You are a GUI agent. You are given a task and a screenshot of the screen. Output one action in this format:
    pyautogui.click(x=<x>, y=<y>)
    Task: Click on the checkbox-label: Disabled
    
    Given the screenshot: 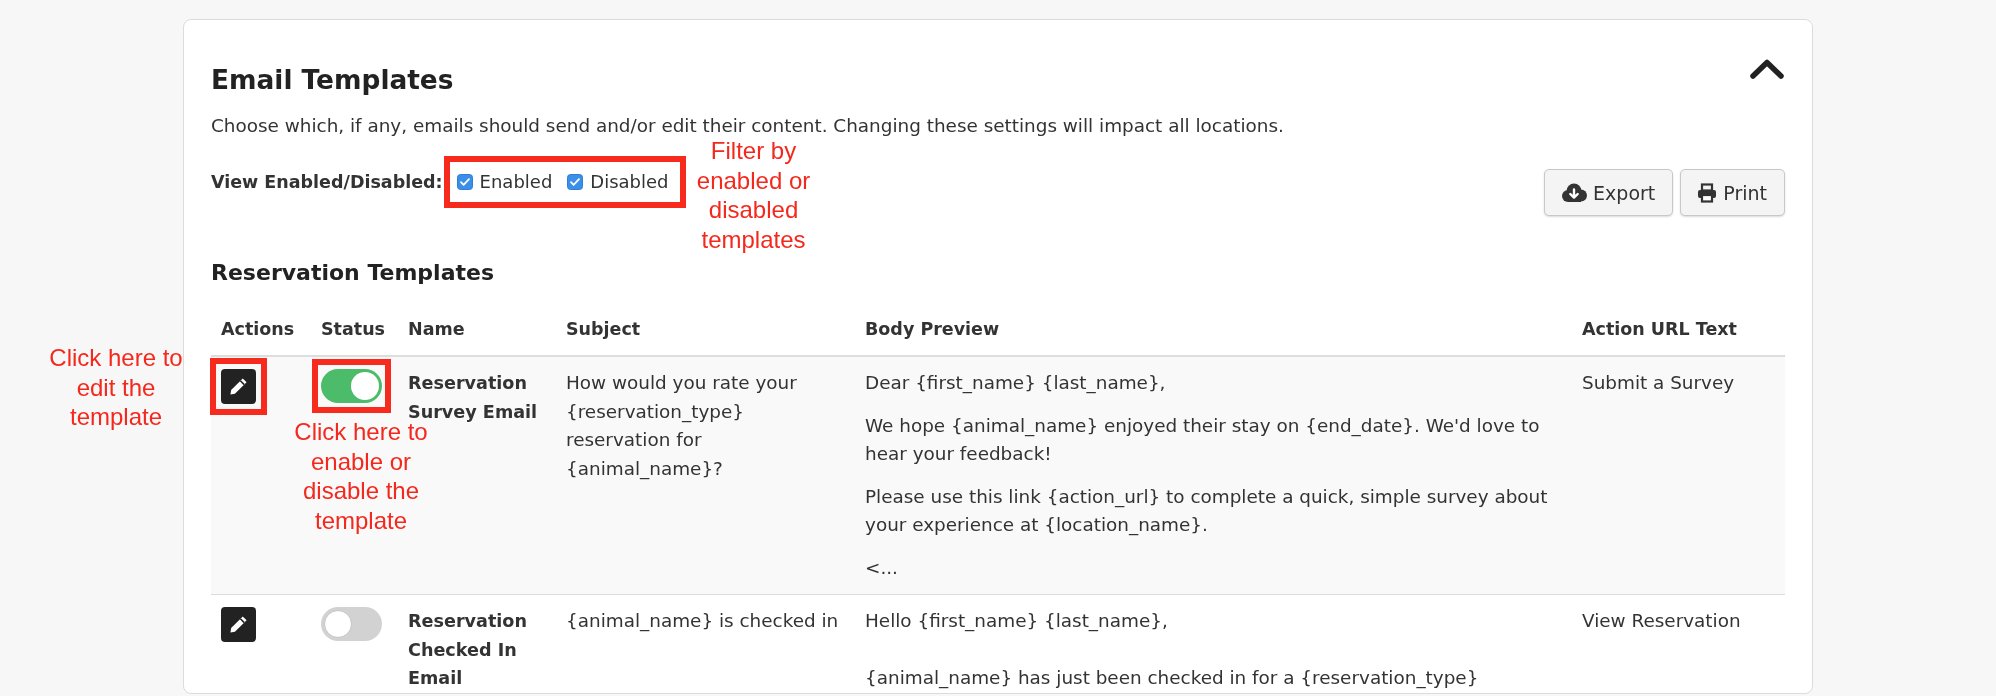 What is the action you would take?
    pyautogui.click(x=629, y=182)
    